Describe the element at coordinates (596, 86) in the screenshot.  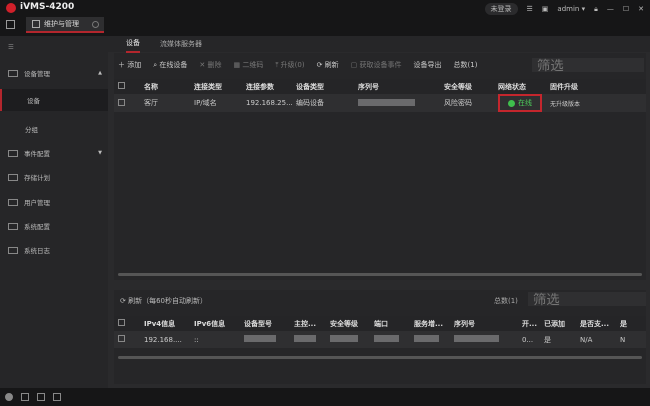
I see `col-firmware: 固件升级` at that location.